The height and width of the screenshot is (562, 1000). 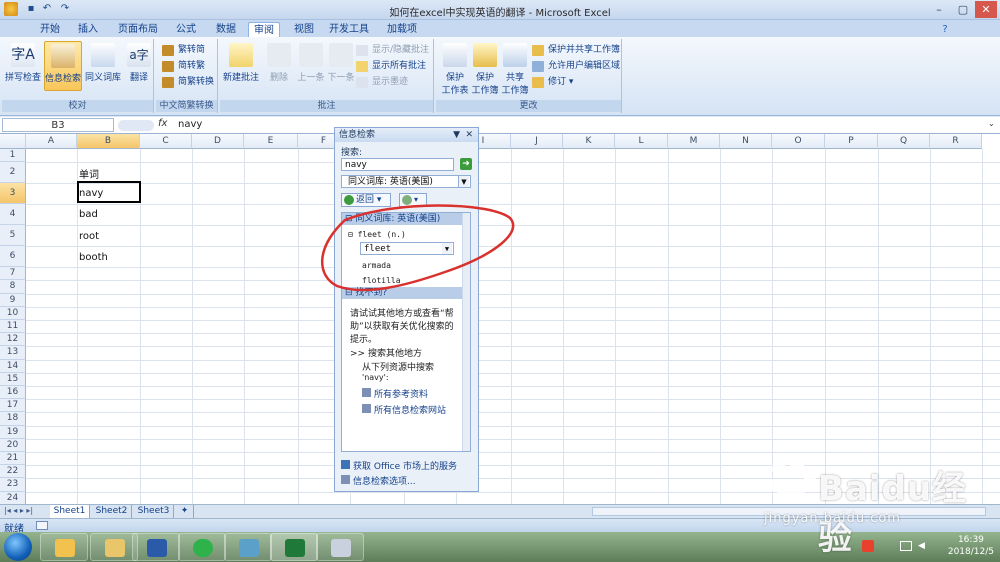 What do you see at coordinates (13, 287) in the screenshot?
I see `row-header: 8` at bounding box center [13, 287].